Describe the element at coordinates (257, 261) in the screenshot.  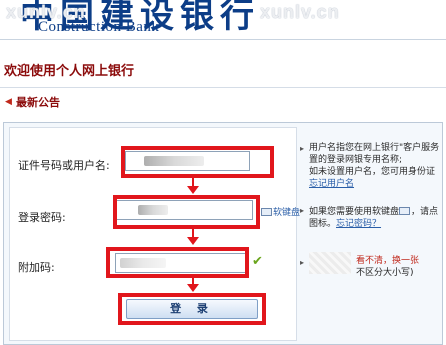
I see `checkmark-icon: ✔` at that location.